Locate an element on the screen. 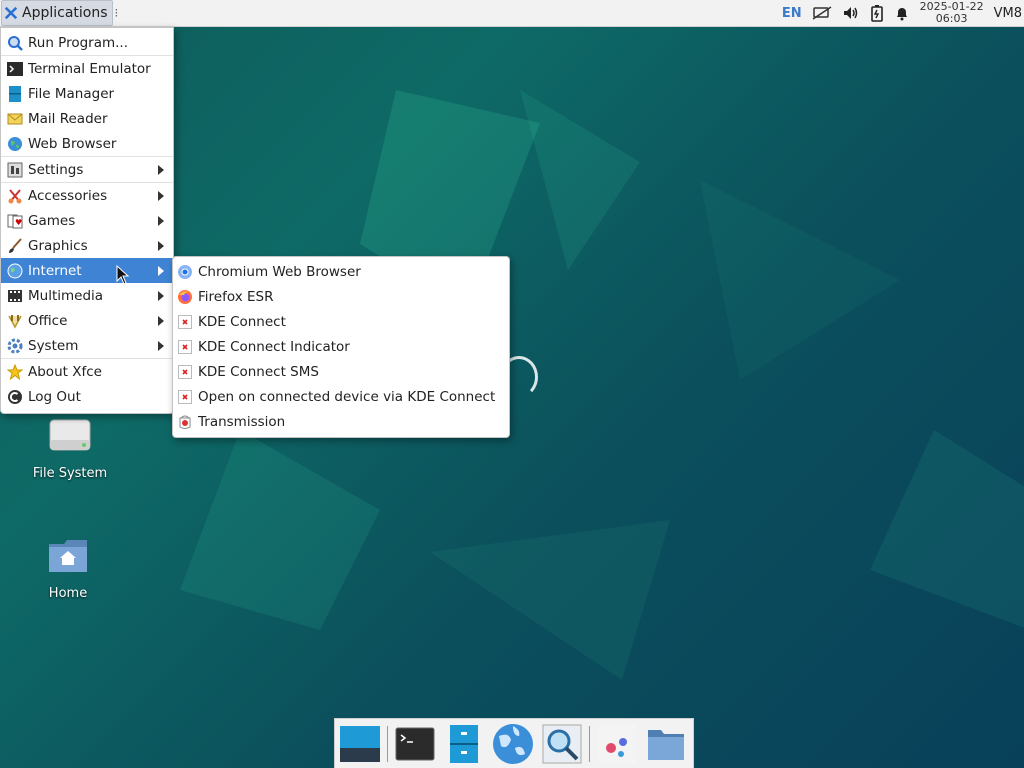  drive-icon is located at coordinates (70, 435).